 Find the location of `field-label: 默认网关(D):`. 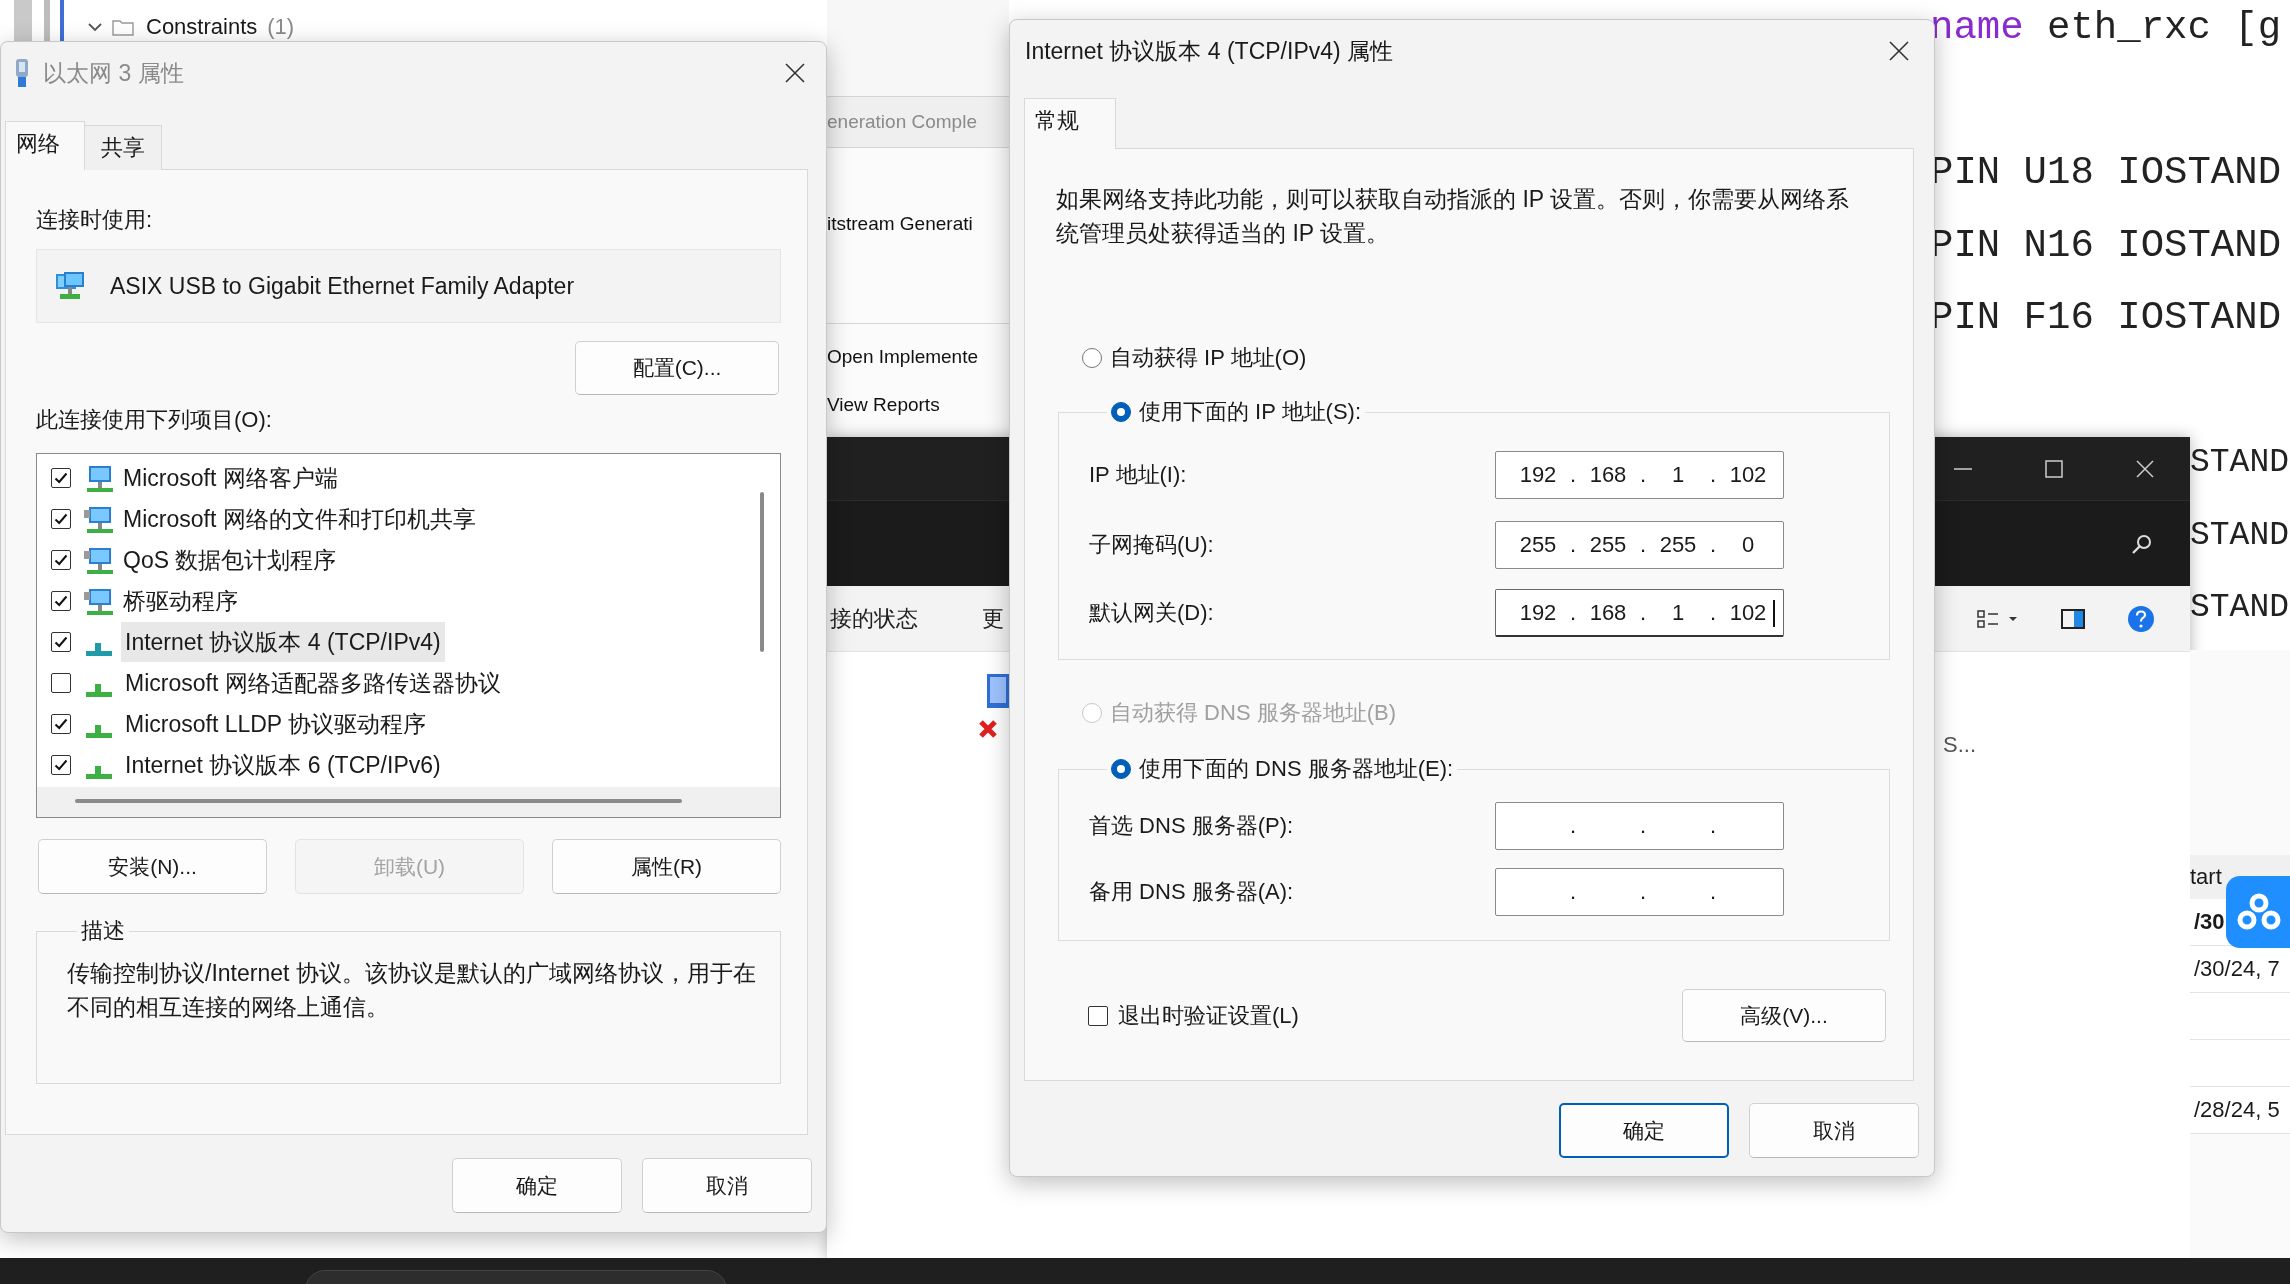

field-label: 默认网关(D): is located at coordinates (1152, 613).